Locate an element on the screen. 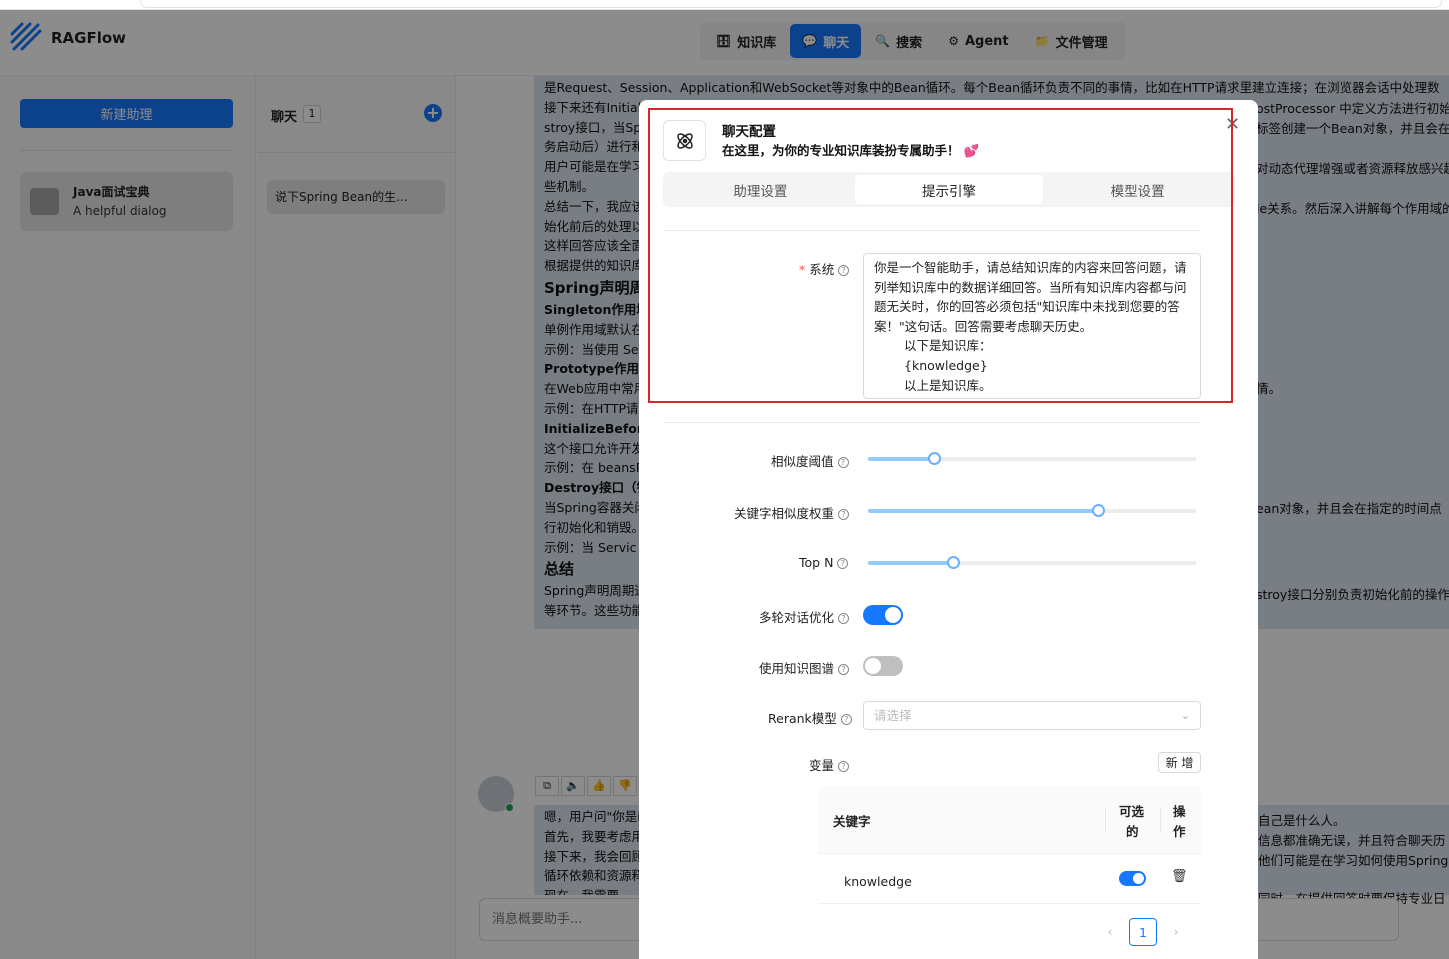  variable-keyword: knowledge is located at coordinates (878, 881).